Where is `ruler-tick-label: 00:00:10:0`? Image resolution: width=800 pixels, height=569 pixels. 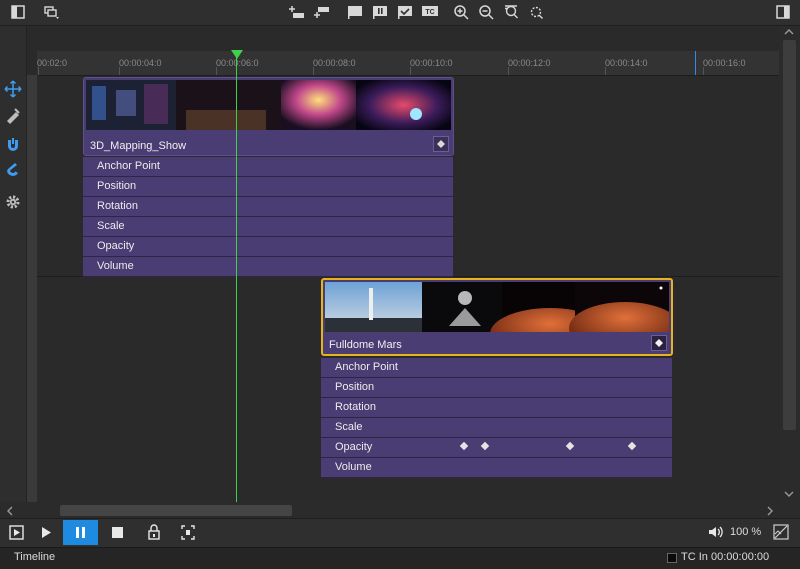 ruler-tick-label: 00:00:10:0 is located at coordinates (431, 63).